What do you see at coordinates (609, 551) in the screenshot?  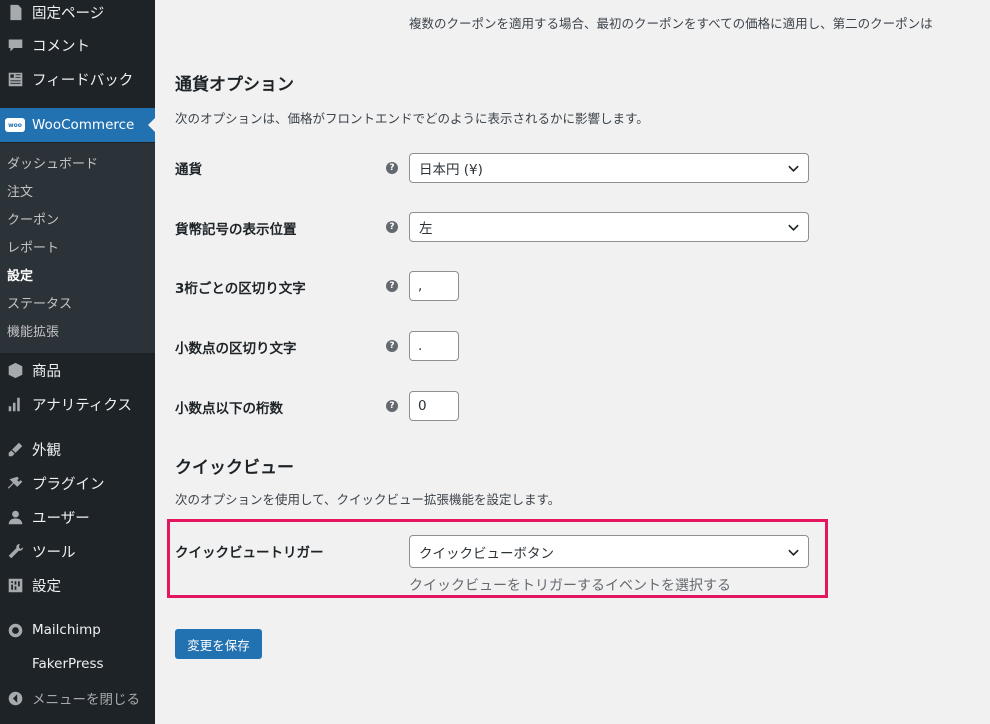 I see `quickview-trigger-select: クイックビューボタン` at bounding box center [609, 551].